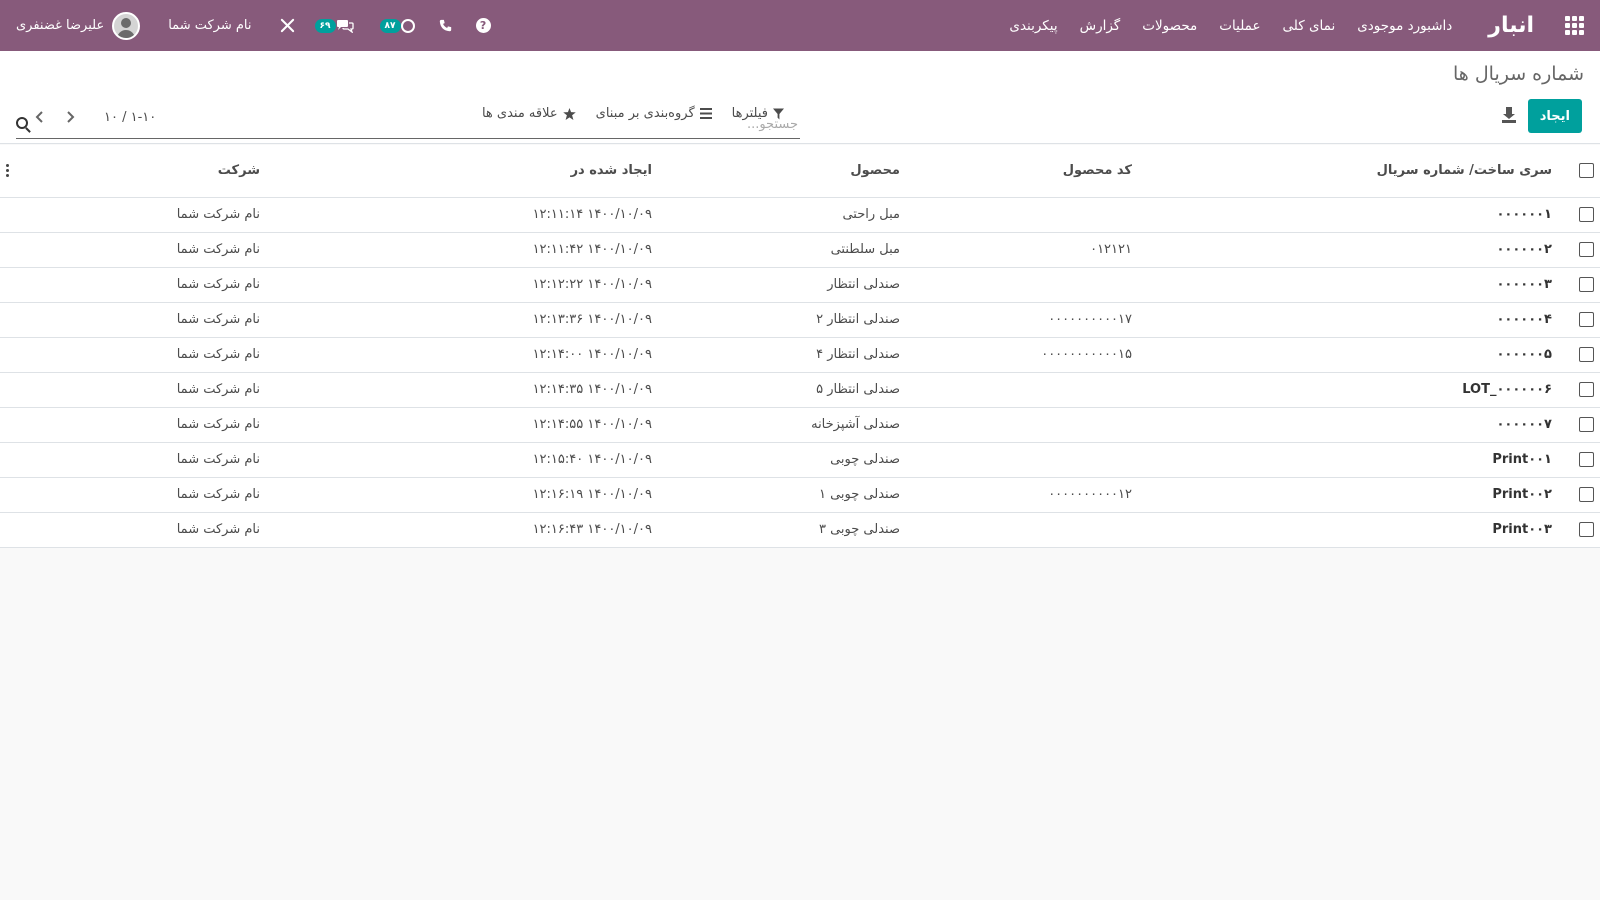 This screenshot has width=1600, height=900. Describe the element at coordinates (462, 425) in the screenshot. I see `created-on-cell: ۱۴۰۰/۱۰/۰۹ ۱۲:۱۴:۵۵` at that location.